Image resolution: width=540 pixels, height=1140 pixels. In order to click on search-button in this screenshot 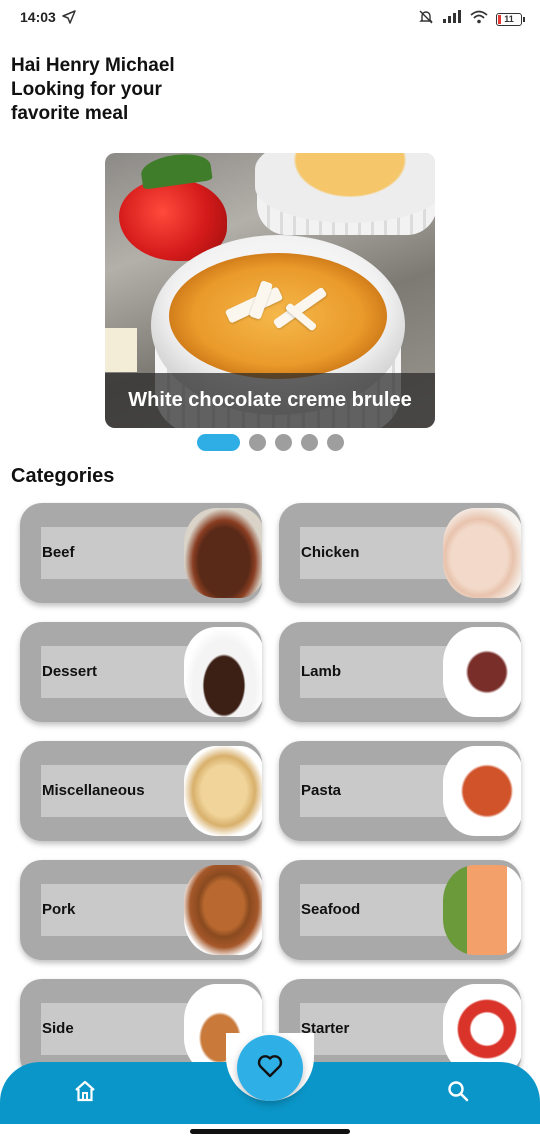, I will do `click(458, 1093)`.